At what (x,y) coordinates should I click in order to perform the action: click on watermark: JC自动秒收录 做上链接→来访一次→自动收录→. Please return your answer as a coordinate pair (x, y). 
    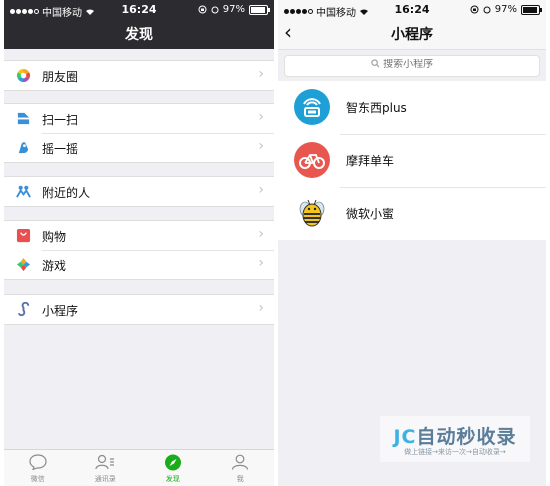
    Looking at the image, I should click on (455, 439).